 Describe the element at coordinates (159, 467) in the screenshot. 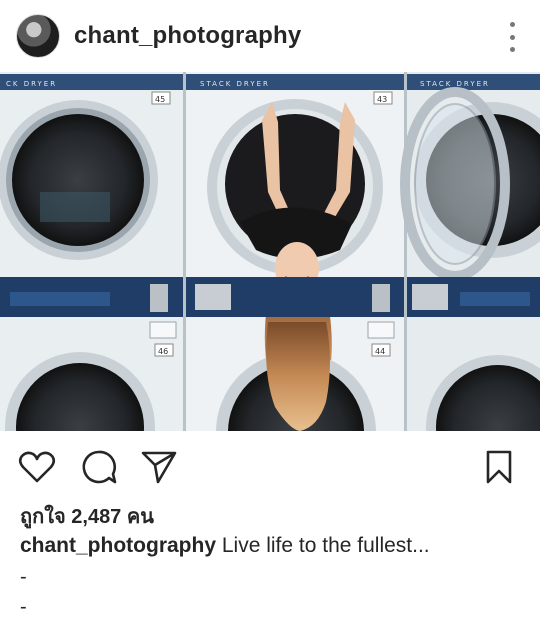

I see `paper-plane-icon` at that location.